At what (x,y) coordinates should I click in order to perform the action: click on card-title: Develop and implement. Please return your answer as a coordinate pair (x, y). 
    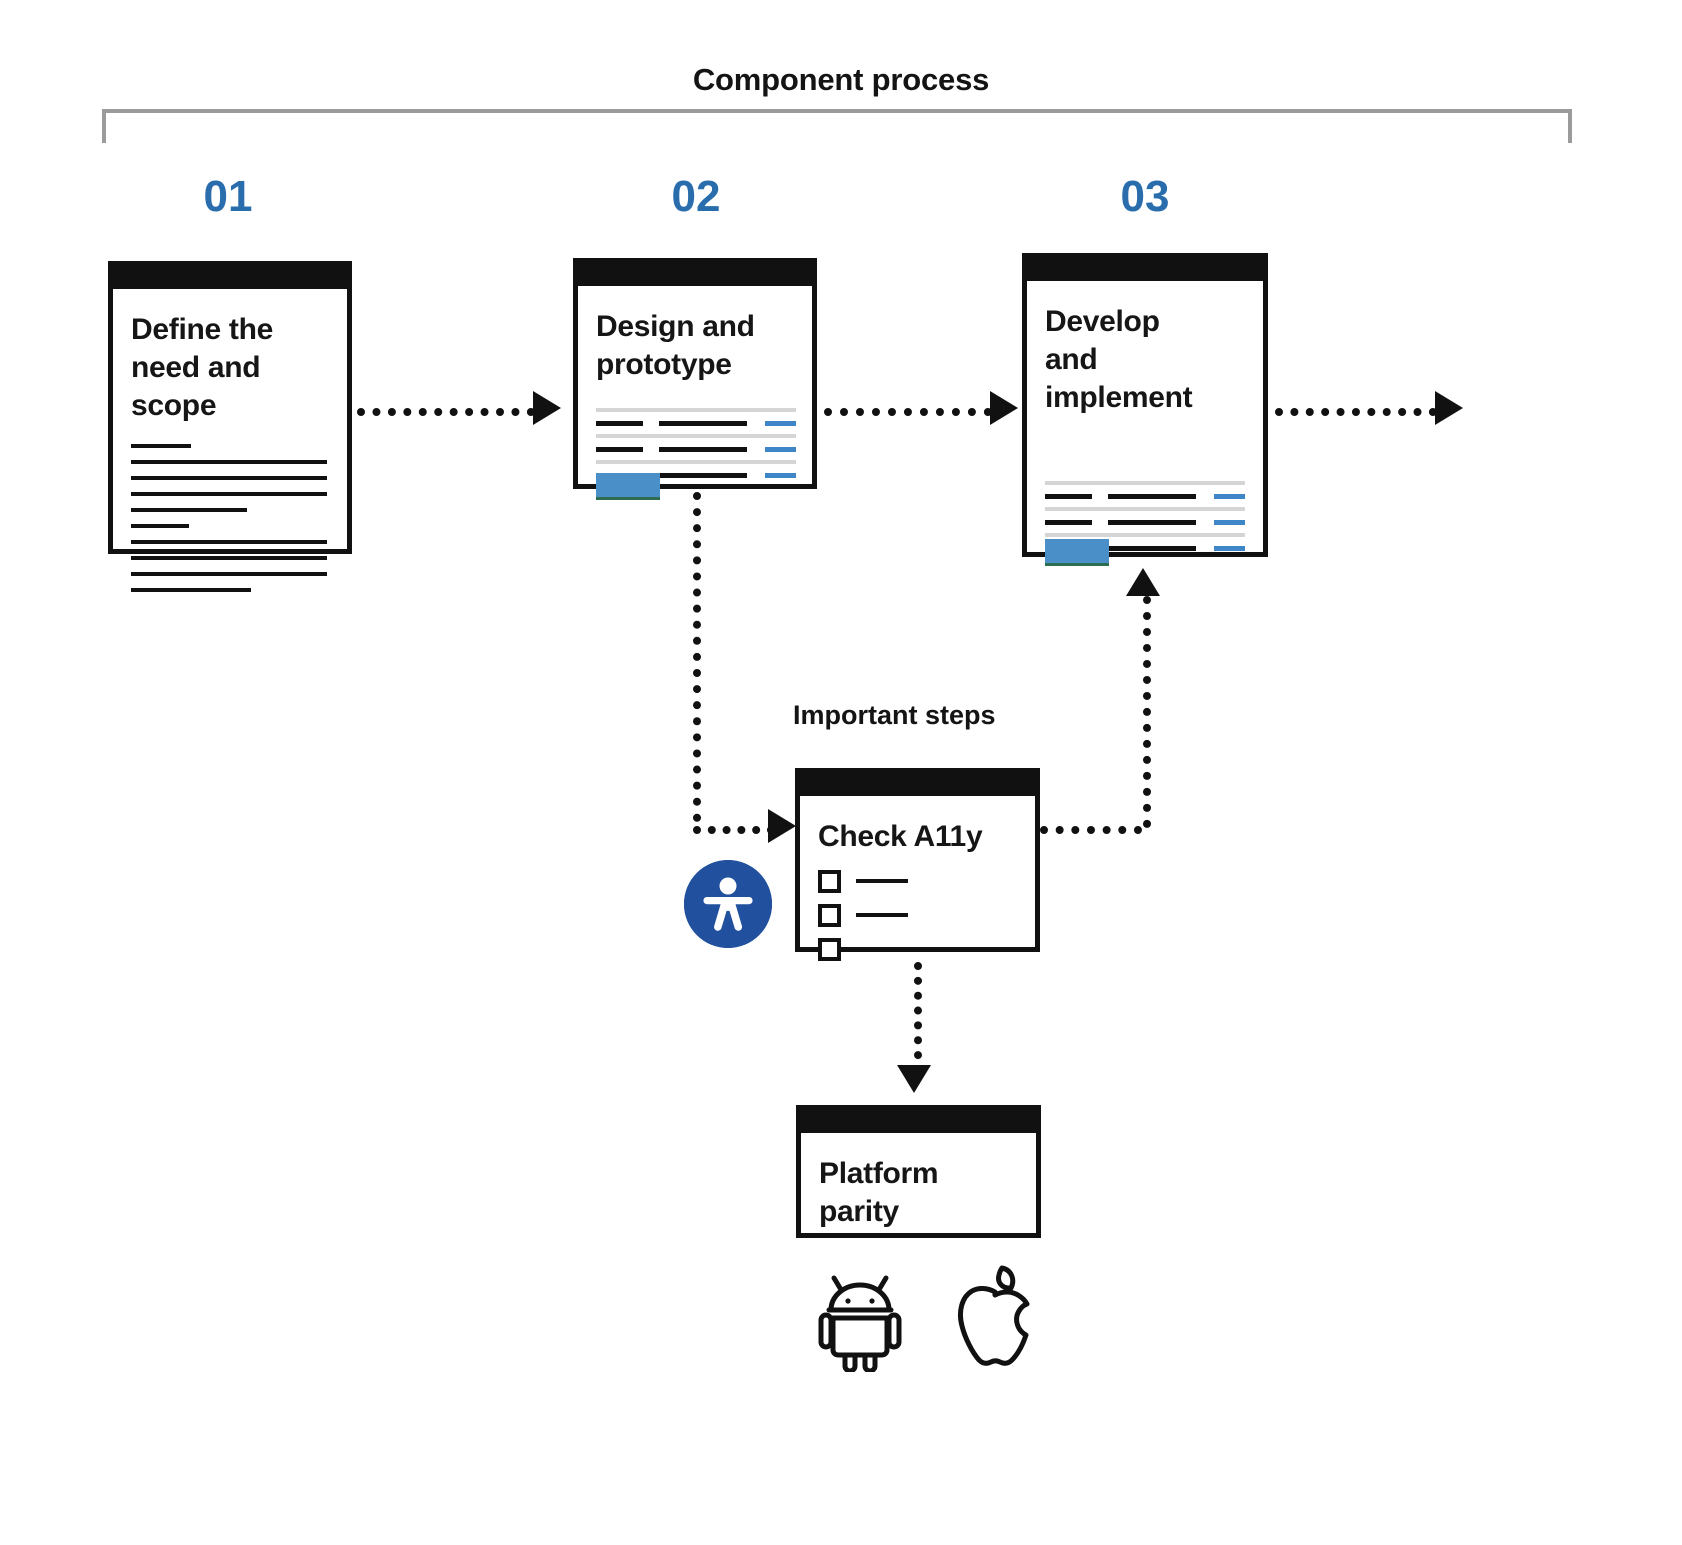
    Looking at the image, I should click on (1119, 359).